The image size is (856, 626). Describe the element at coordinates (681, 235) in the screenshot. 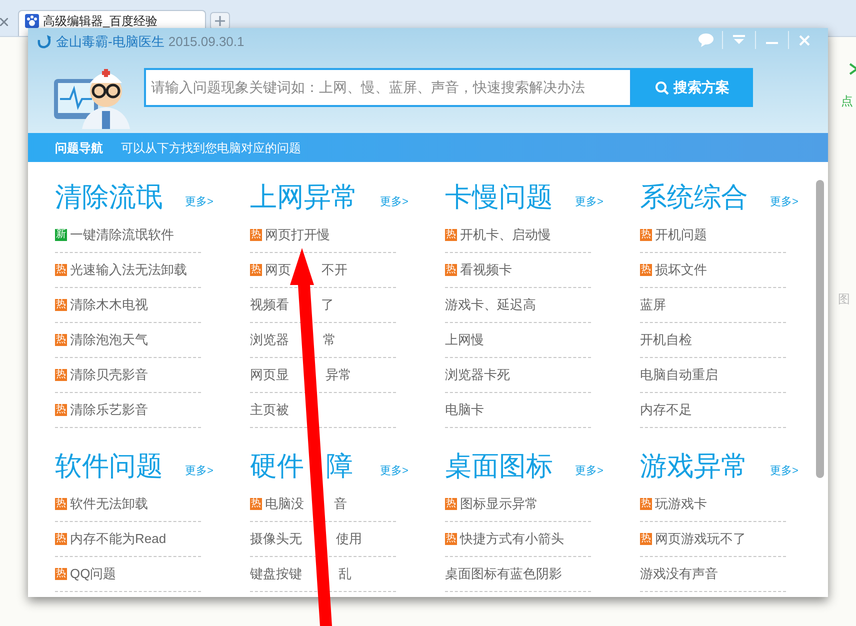

I see `problem-link: 开机问题` at that location.